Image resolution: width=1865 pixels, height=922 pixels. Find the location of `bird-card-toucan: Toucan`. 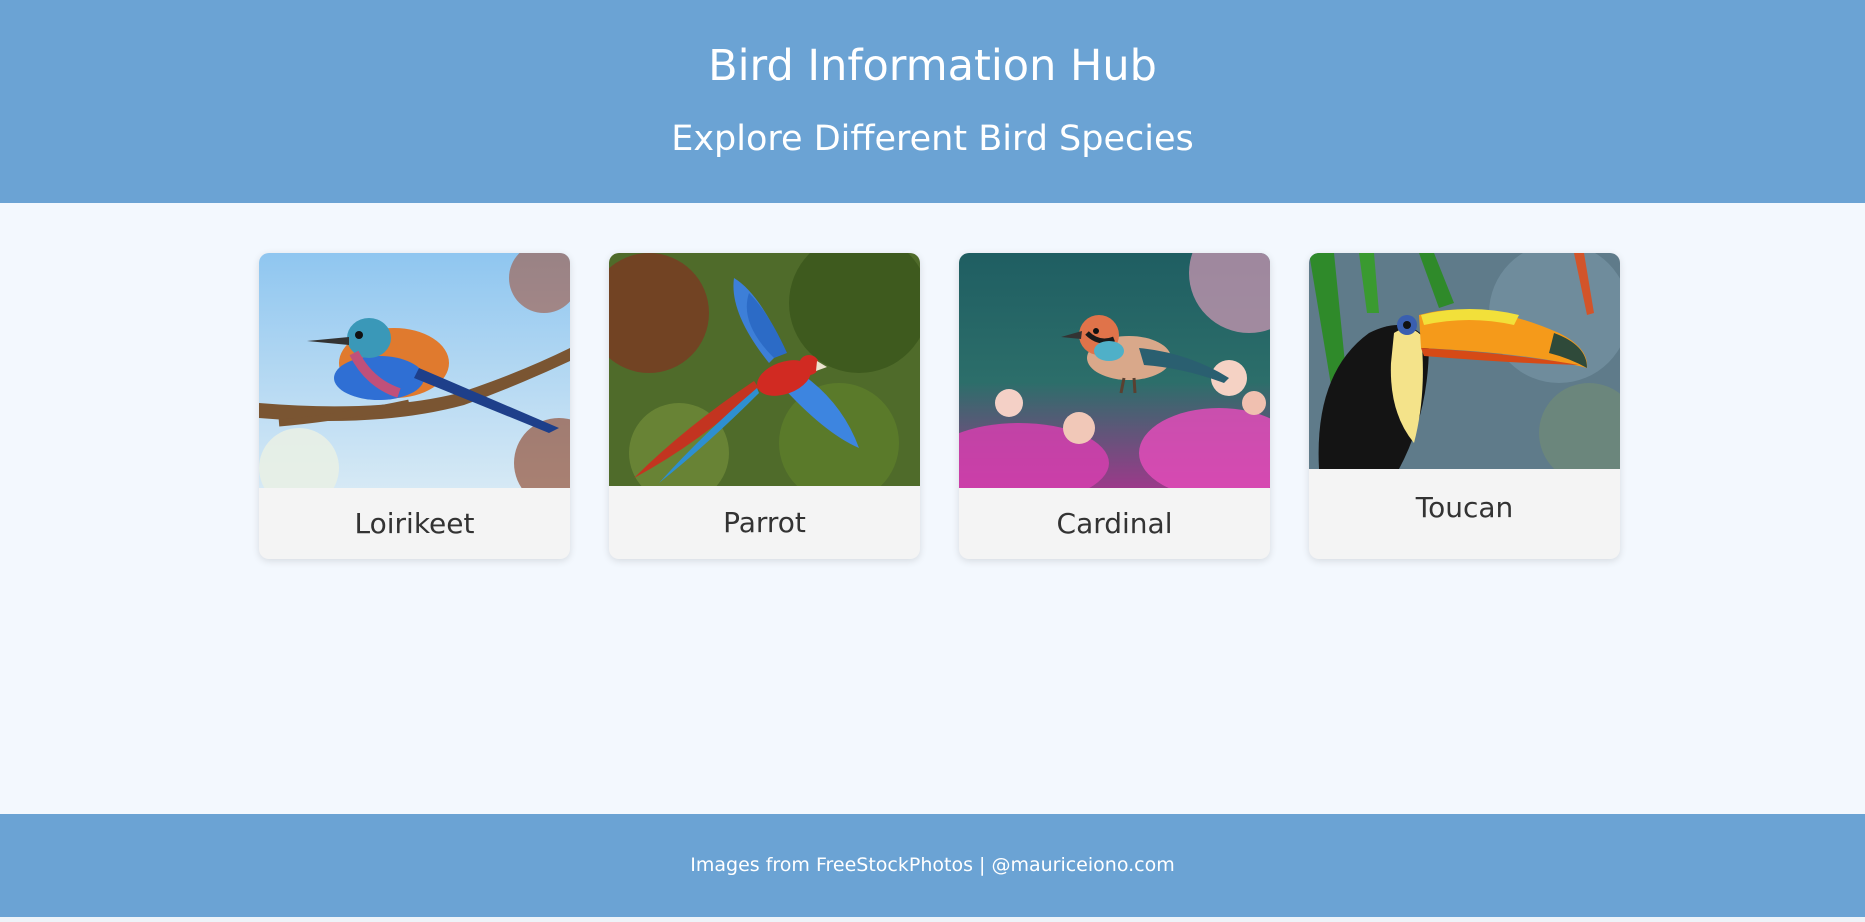

bird-card-toucan: Toucan is located at coordinates (1464, 406).